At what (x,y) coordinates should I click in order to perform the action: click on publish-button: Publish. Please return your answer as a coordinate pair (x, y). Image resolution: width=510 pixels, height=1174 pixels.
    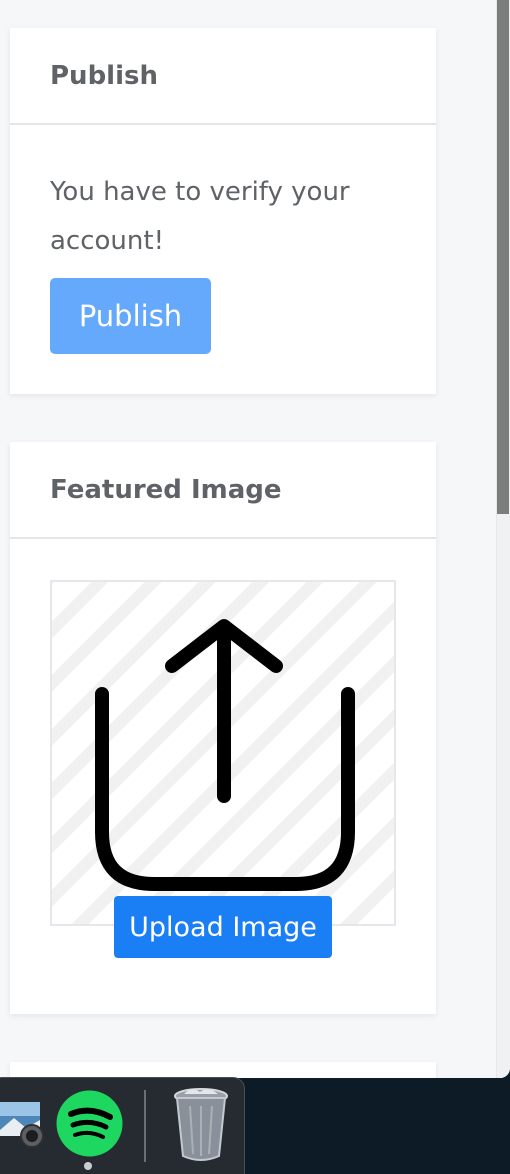
    Looking at the image, I should click on (130, 316).